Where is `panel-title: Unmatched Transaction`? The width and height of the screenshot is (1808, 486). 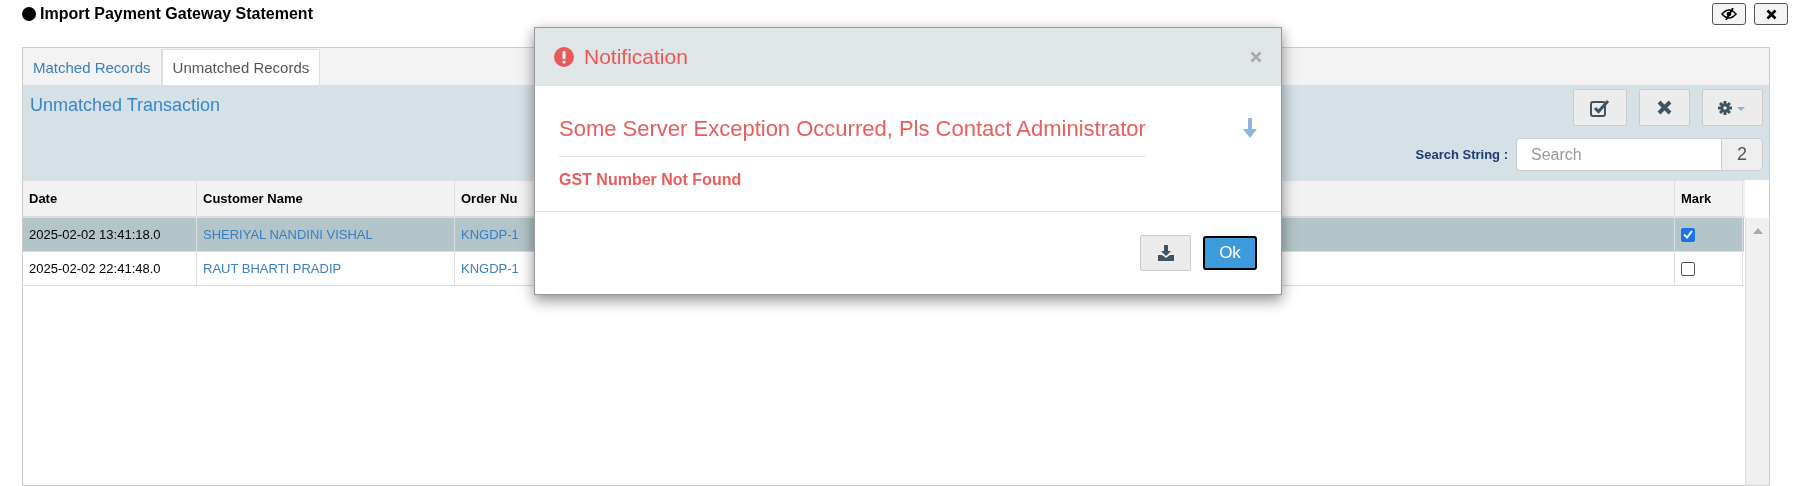
panel-title: Unmatched Transaction is located at coordinates (125, 106).